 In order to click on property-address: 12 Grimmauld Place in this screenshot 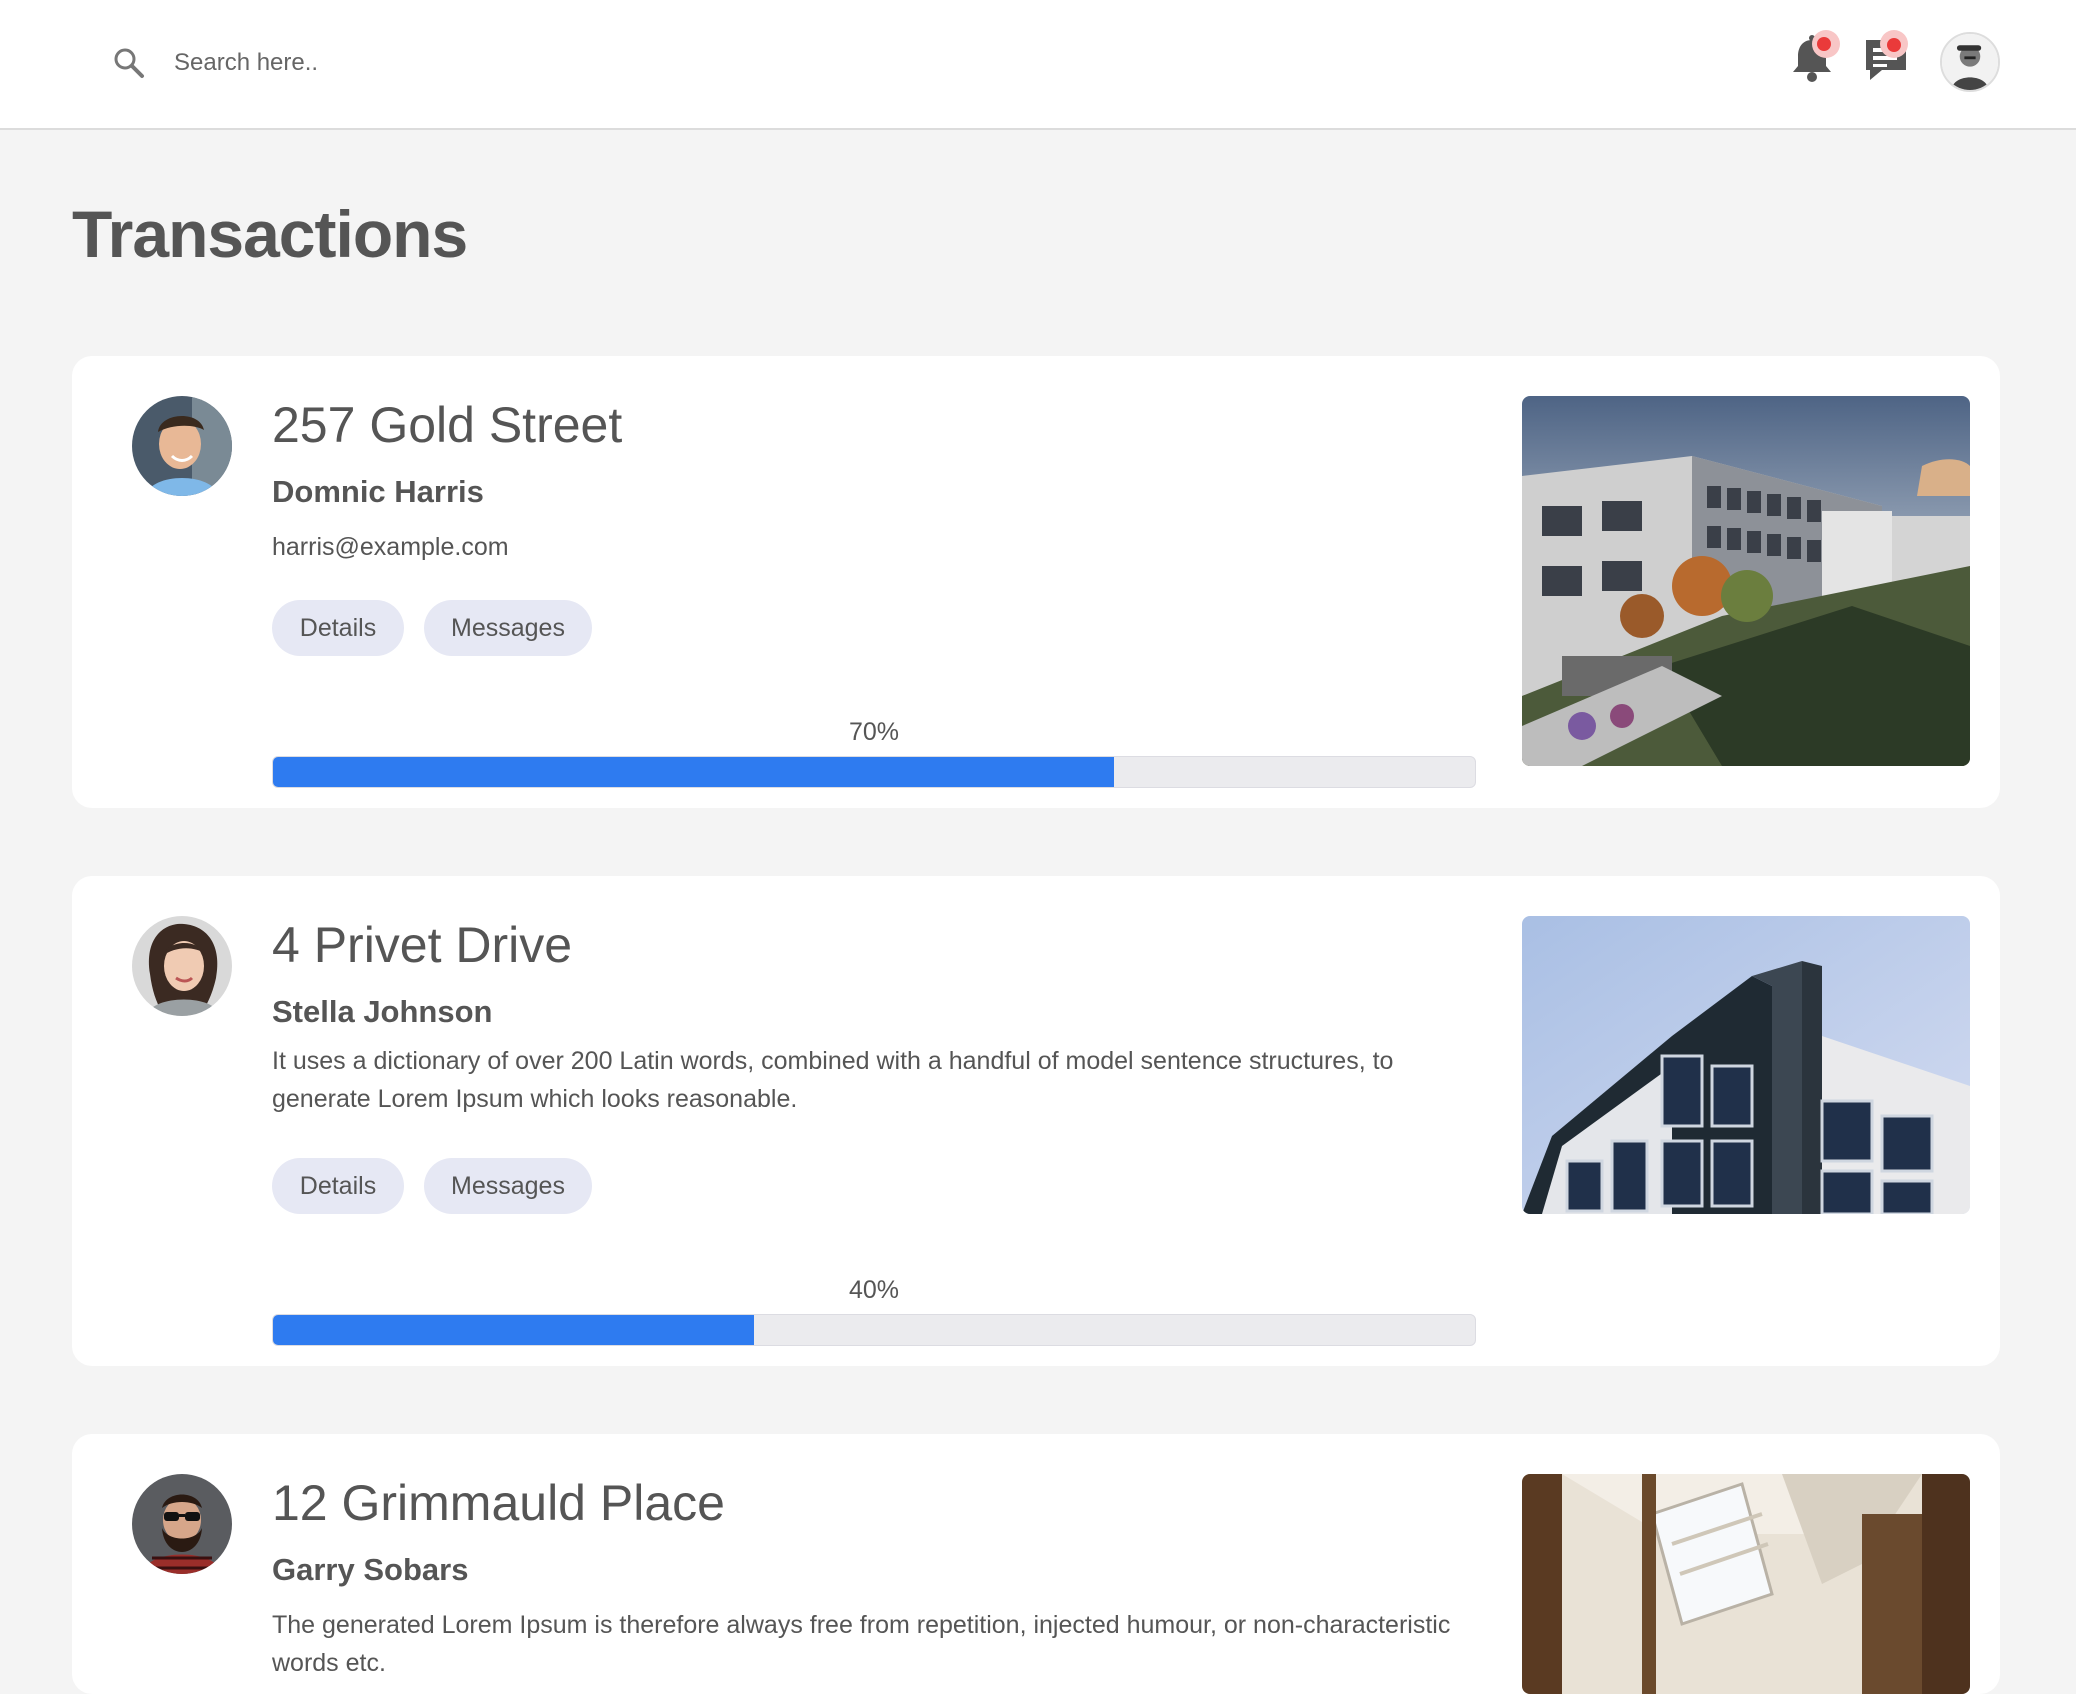, I will do `click(498, 1503)`.